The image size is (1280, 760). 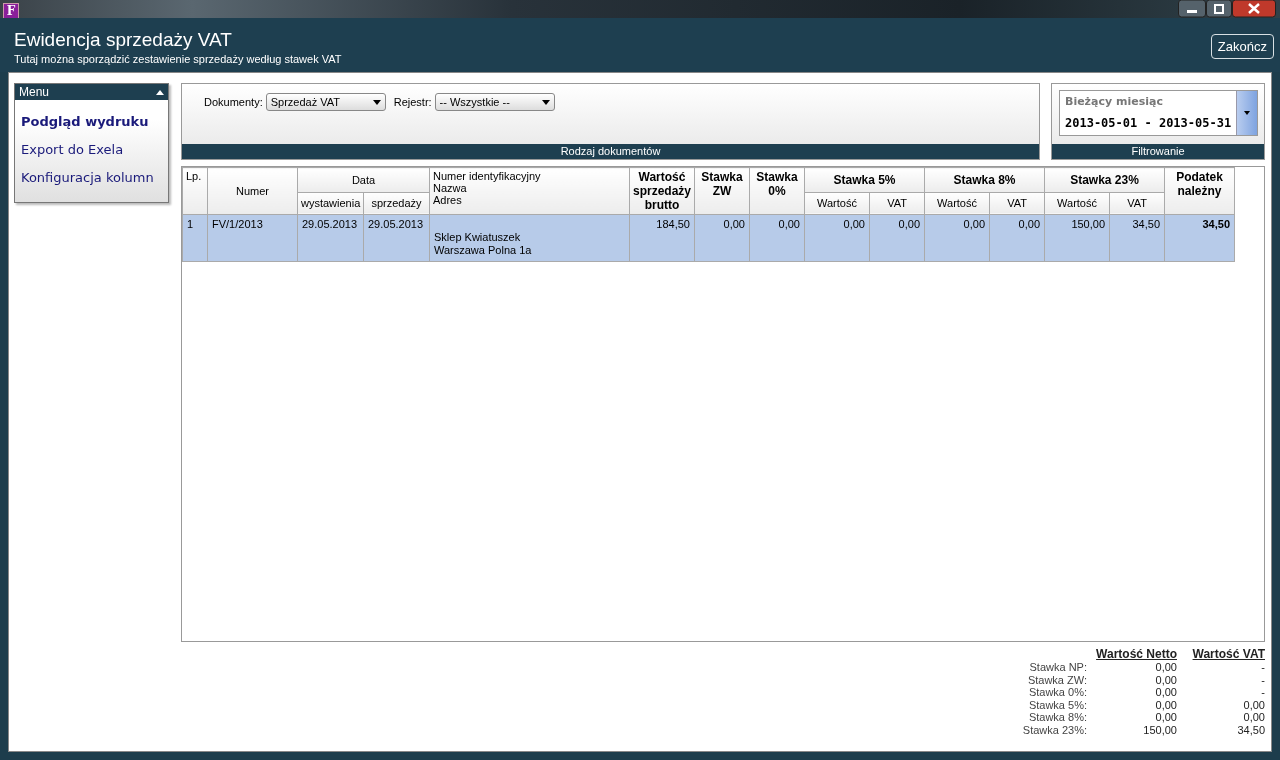 I want to click on column-header: Numer, so click(x=252, y=191).